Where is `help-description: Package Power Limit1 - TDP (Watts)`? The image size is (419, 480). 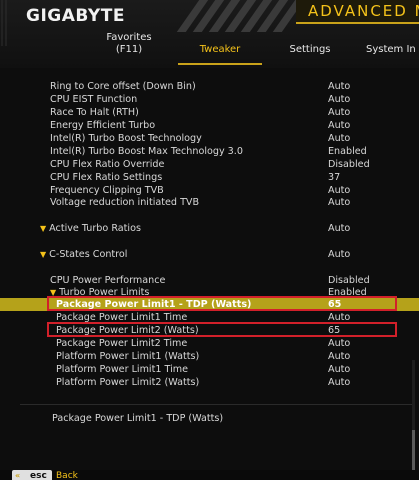 help-description: Package Power Limit1 - TDP (Watts) is located at coordinates (138, 418).